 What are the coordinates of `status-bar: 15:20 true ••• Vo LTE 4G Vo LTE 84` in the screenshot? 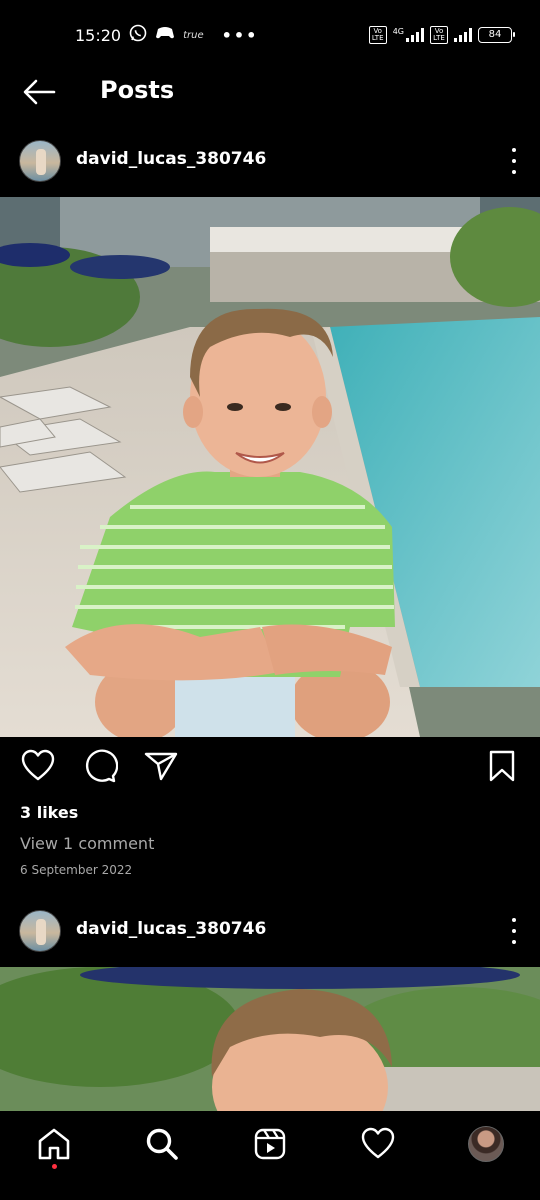 It's located at (270, 35).